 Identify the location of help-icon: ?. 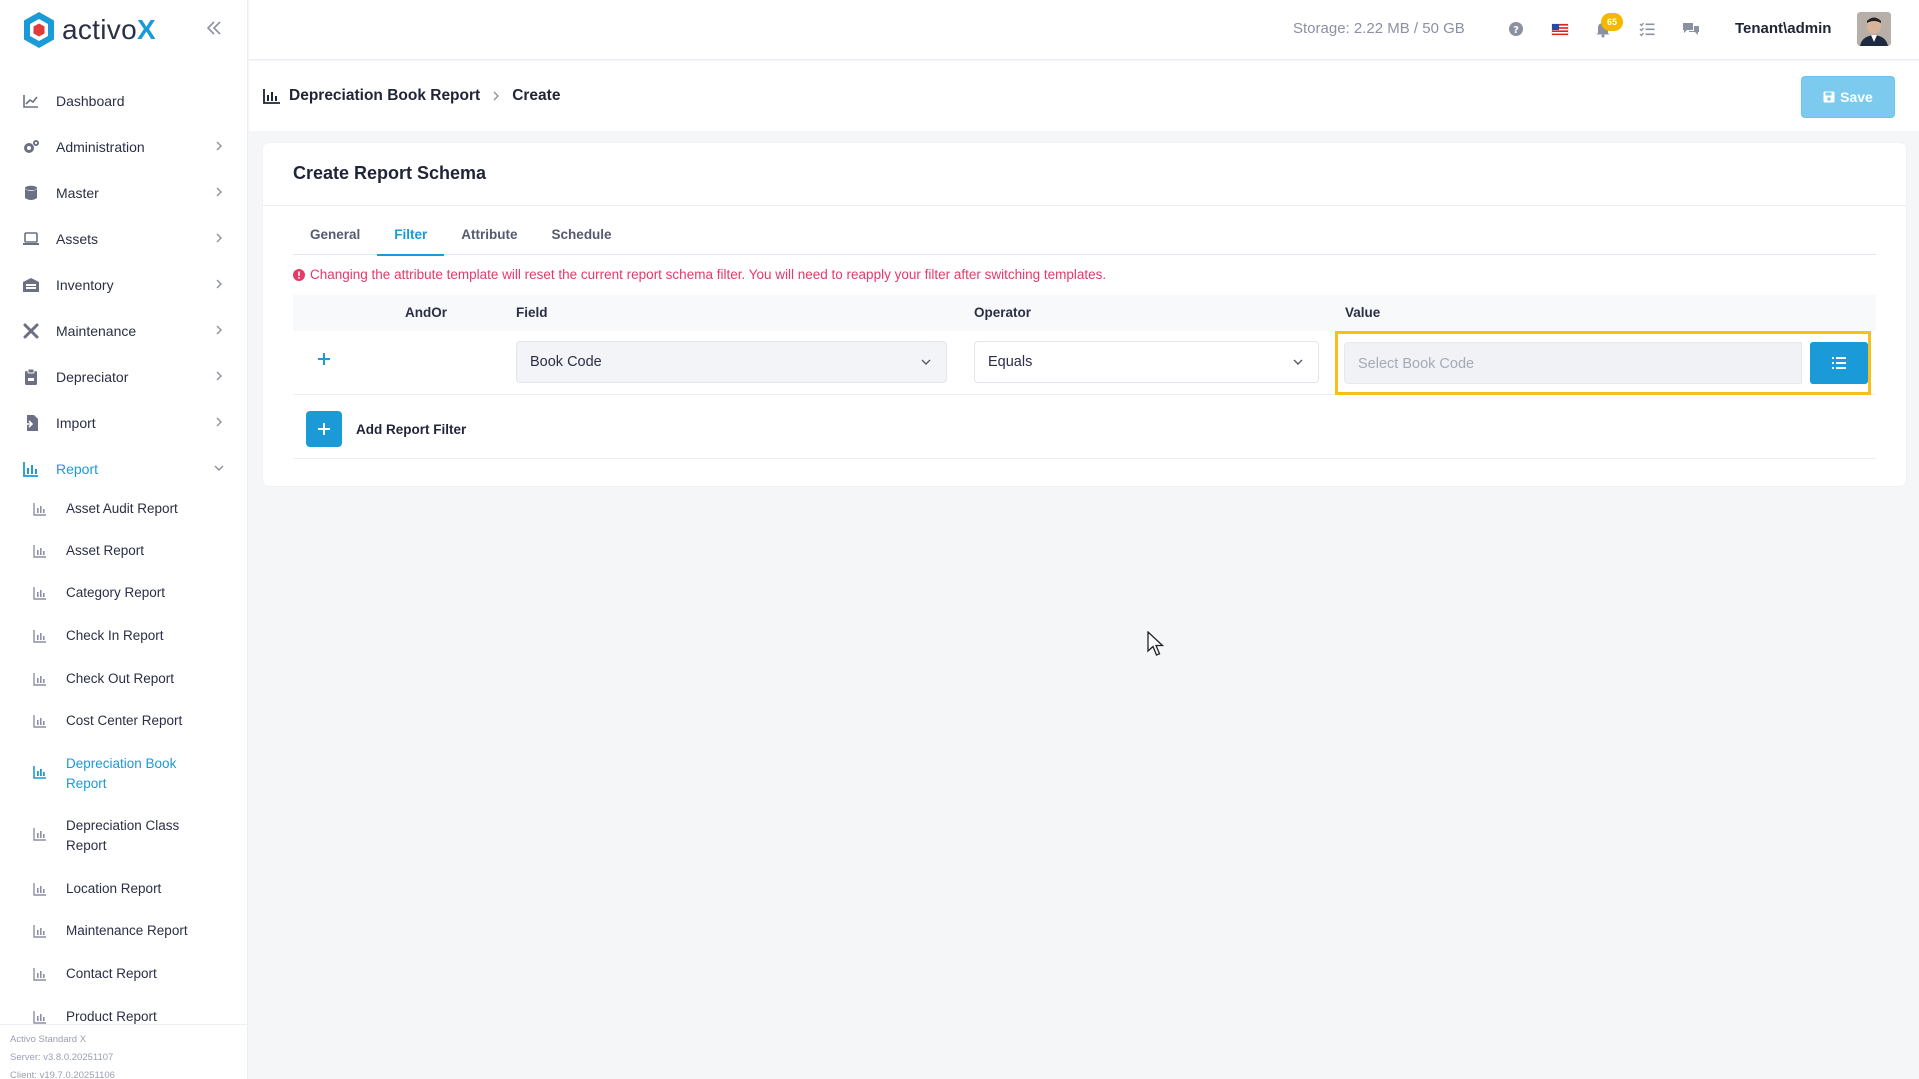
(1516, 29).